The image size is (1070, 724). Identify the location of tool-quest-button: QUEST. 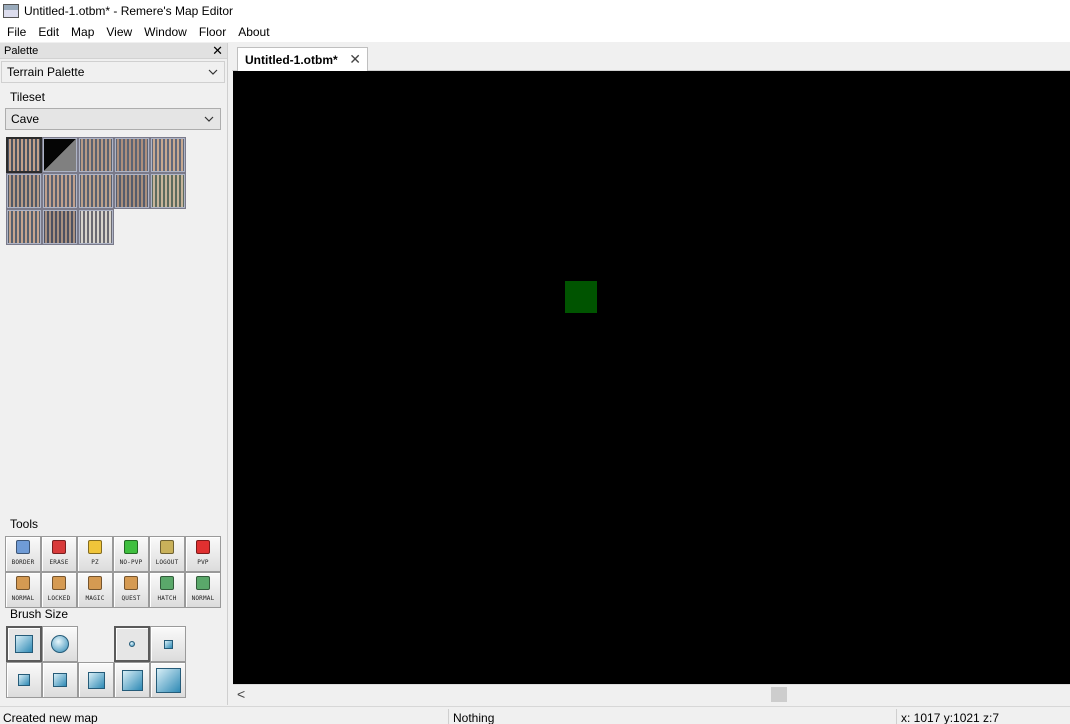
(131, 590).